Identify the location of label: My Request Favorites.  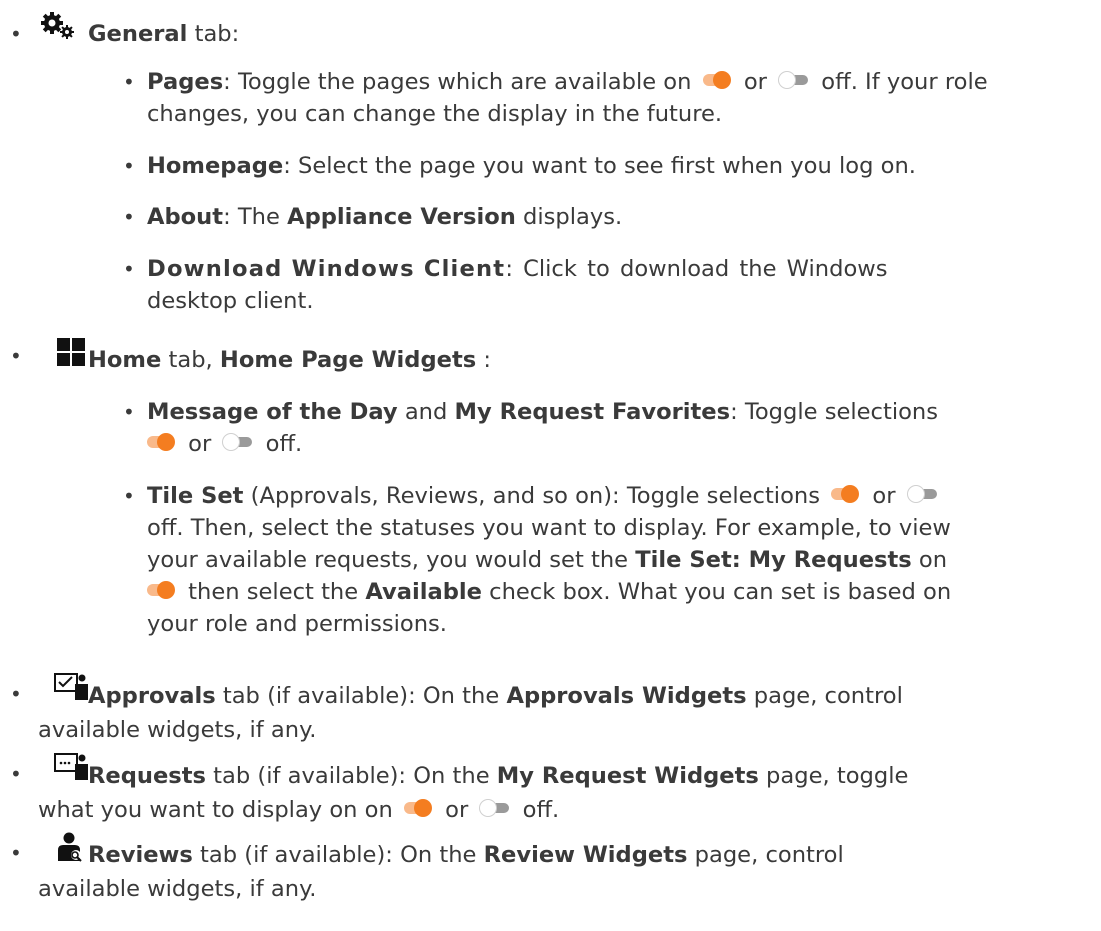
(592, 412).